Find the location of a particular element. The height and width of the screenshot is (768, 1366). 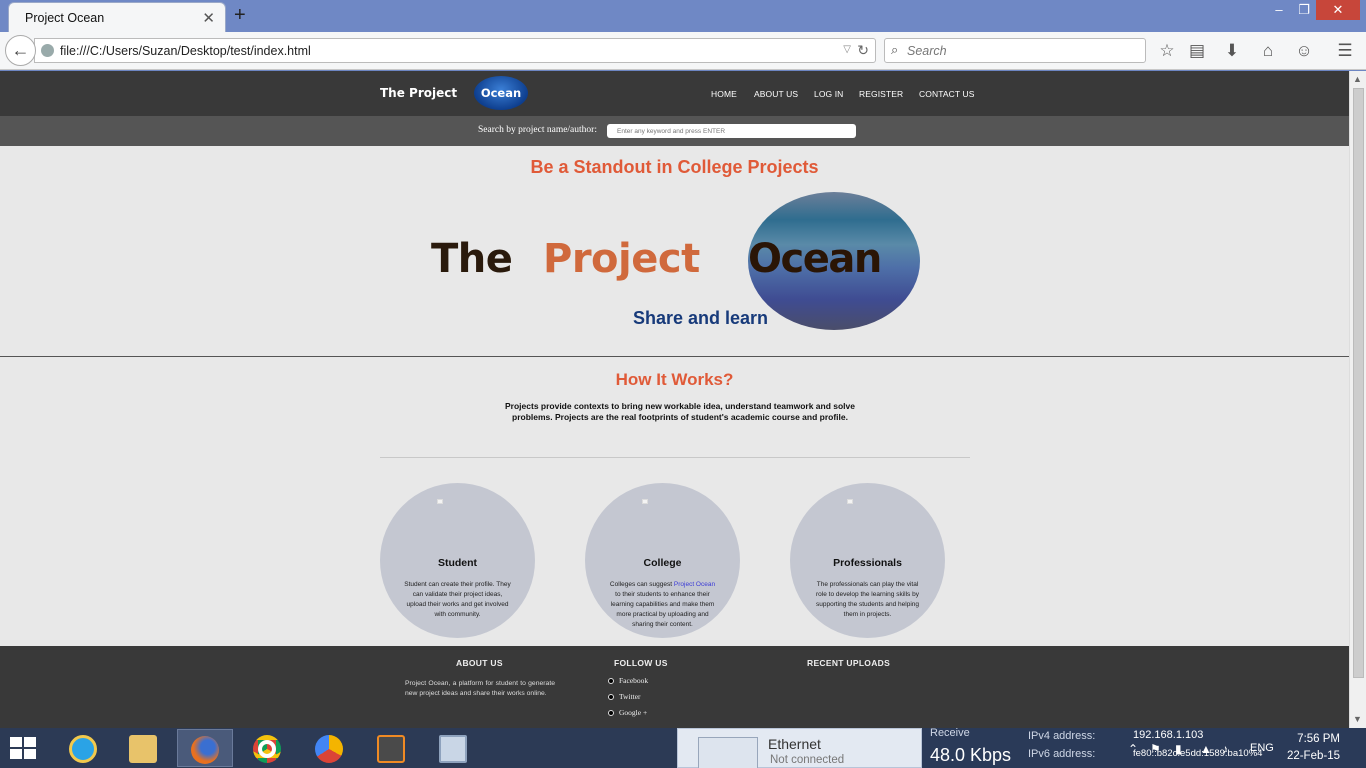

close-tab-icon: ✕ is located at coordinates (208, 18).